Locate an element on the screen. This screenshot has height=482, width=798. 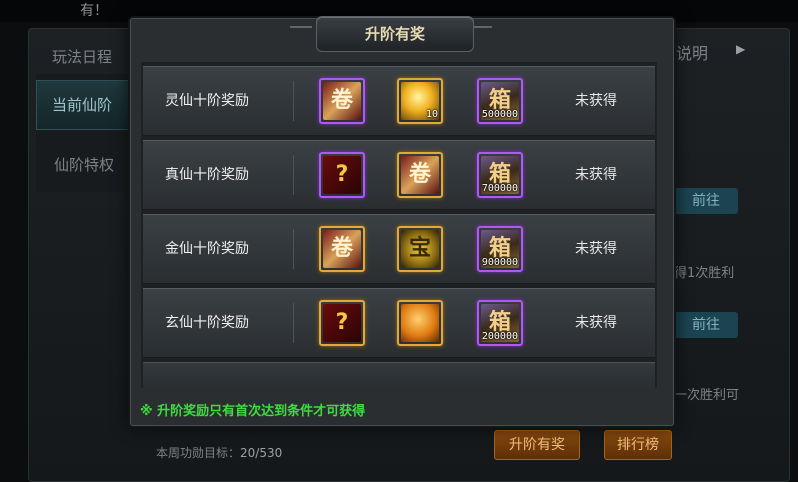
list-item: 灵仙十阶奖励 卷 10 箱 500000 未获得 is located at coordinates (399, 101).